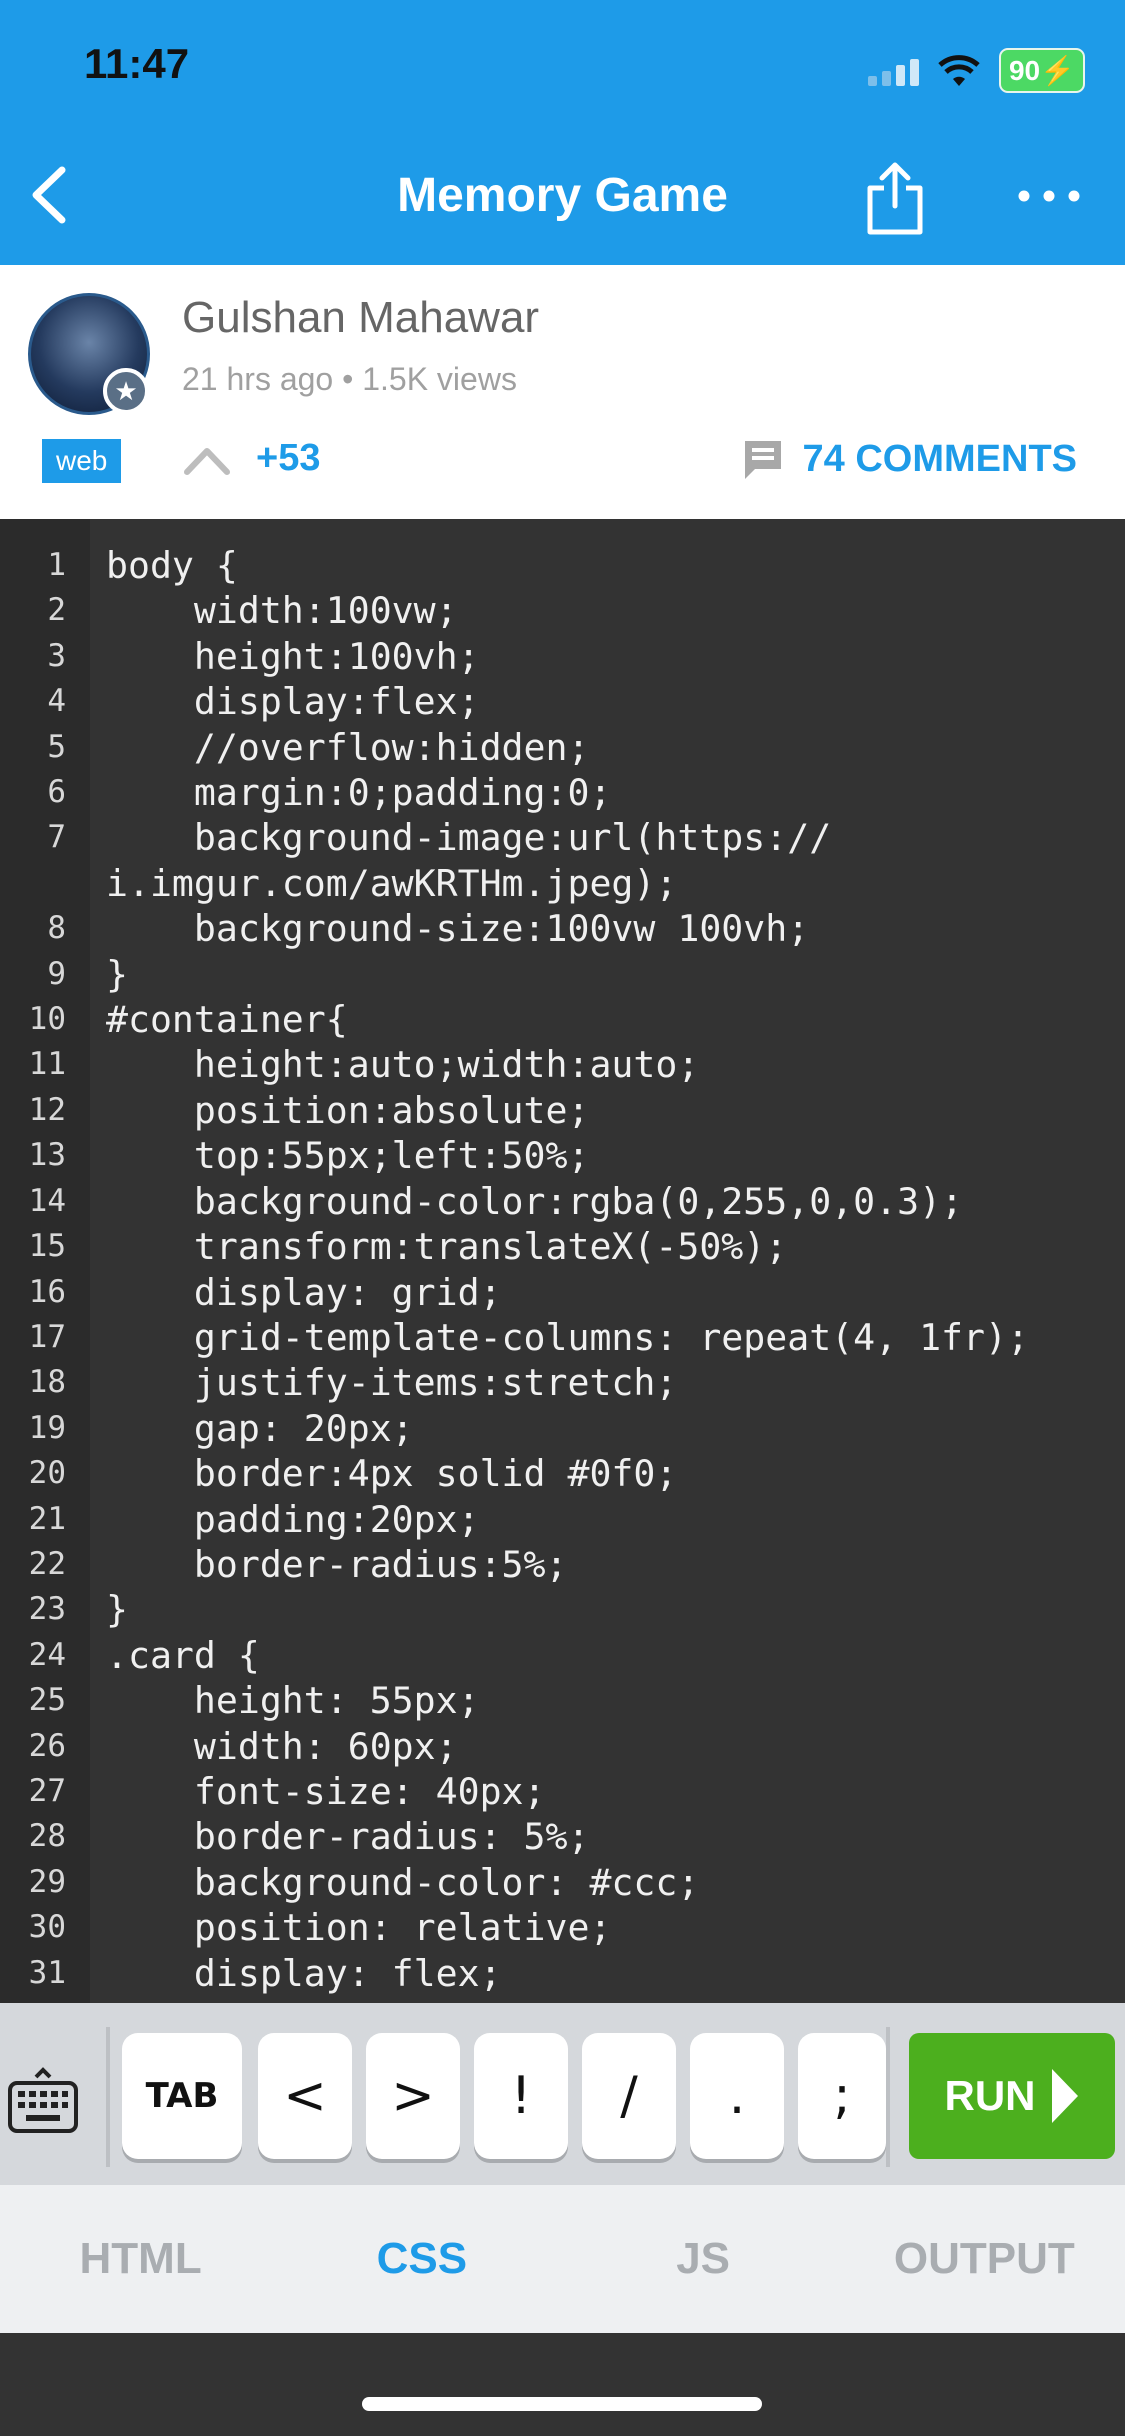 Image resolution: width=1125 pixels, height=2436 pixels. I want to click on code-line: 24 .card {, so click(562, 1655).